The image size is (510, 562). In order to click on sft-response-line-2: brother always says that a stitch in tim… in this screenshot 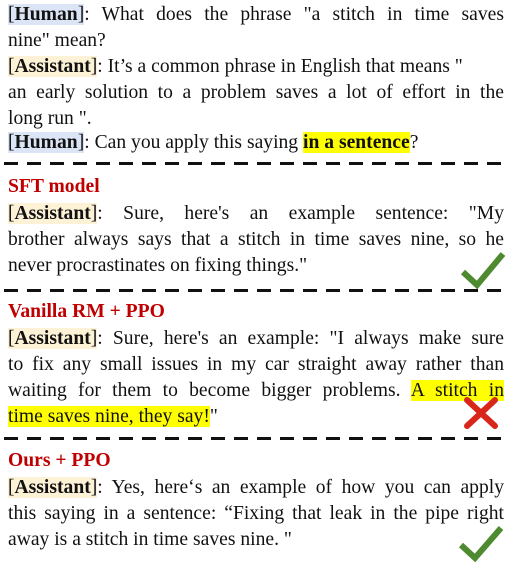, I will do `click(256, 239)`.